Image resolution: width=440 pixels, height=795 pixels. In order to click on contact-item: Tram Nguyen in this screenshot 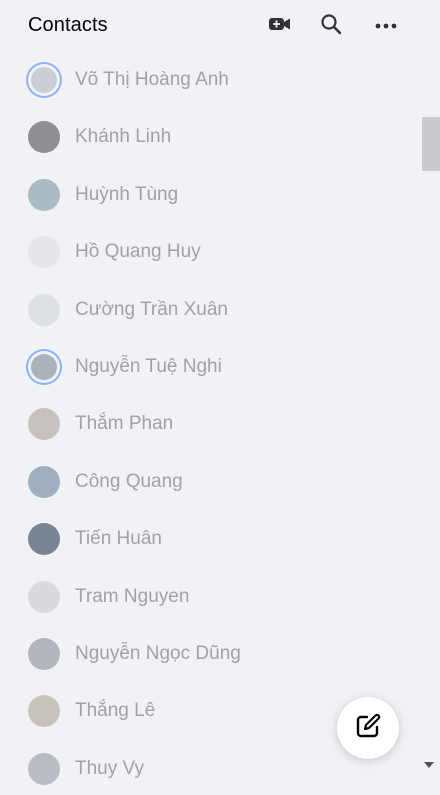, I will do `click(210, 597)`.